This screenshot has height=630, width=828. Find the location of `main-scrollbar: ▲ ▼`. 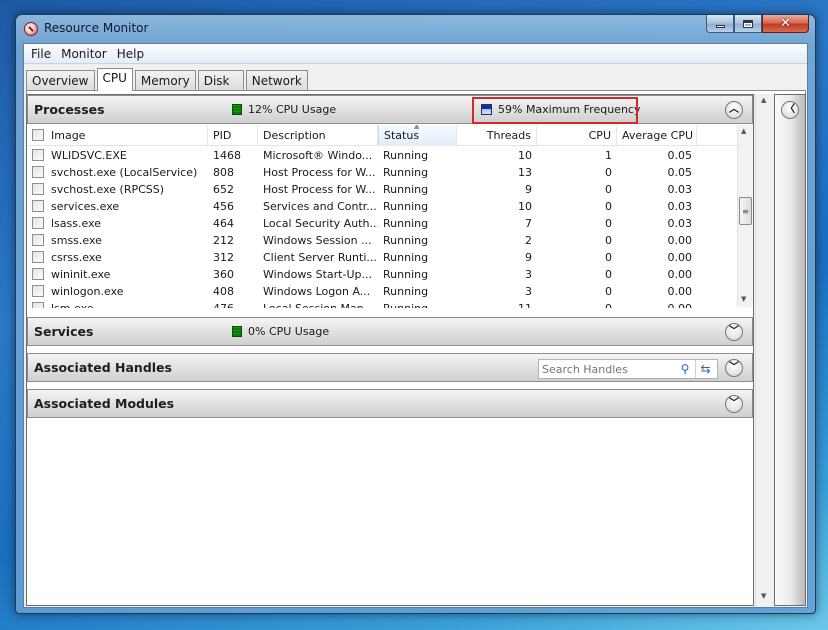

main-scrollbar: ▲ ▼ is located at coordinates (763, 350).